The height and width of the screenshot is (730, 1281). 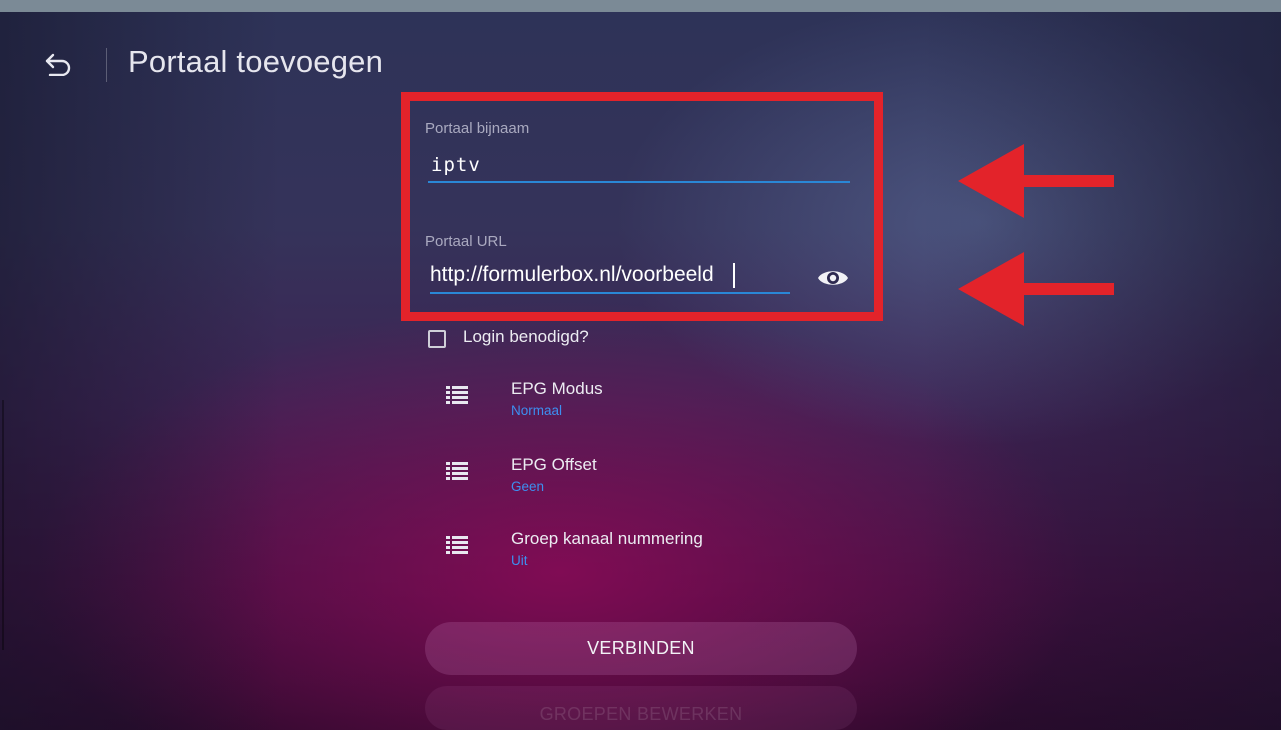 What do you see at coordinates (642, 206) in the screenshot?
I see `highlight-box` at bounding box center [642, 206].